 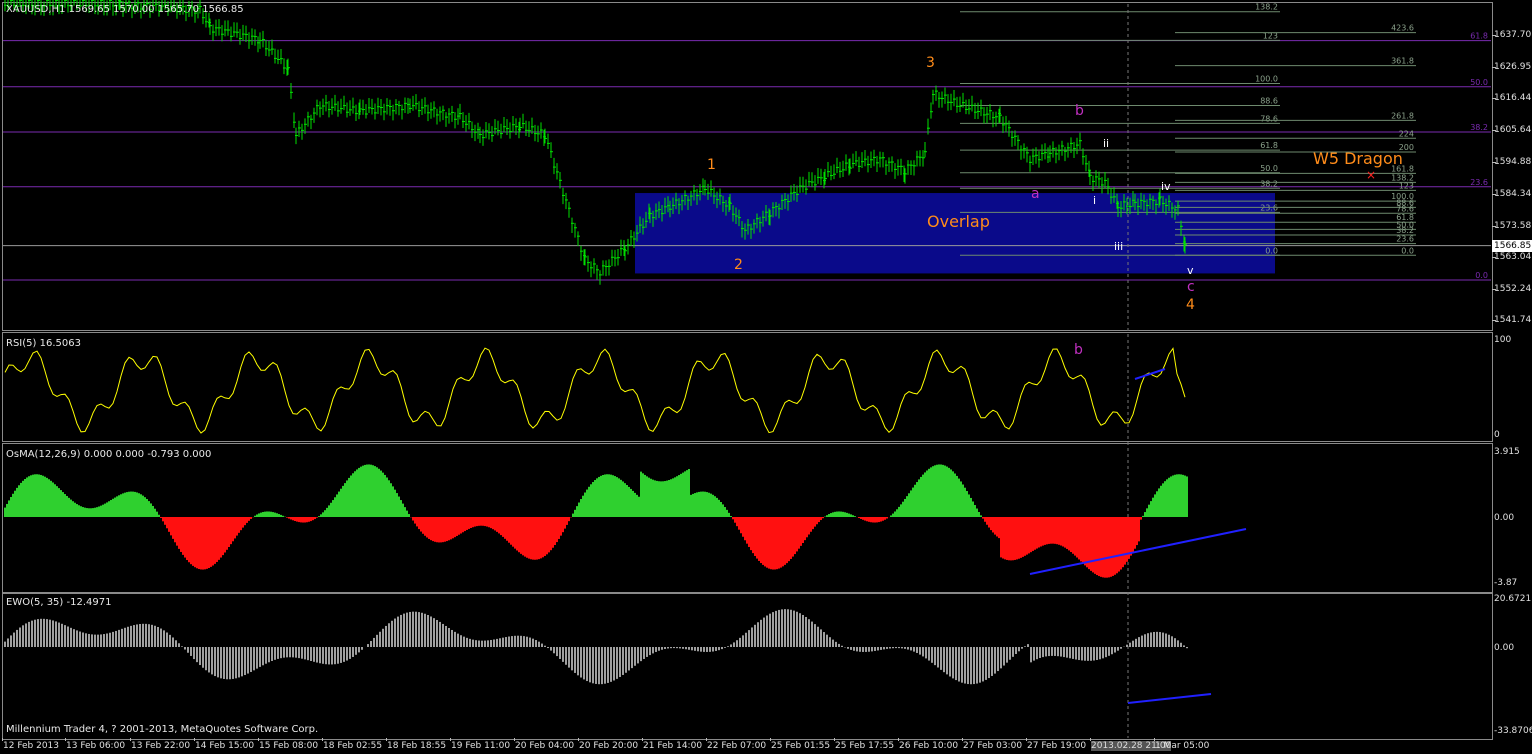 What do you see at coordinates (609, 746) in the screenshot?
I see `time-axis-label: 20 Feb 20:00` at bounding box center [609, 746].